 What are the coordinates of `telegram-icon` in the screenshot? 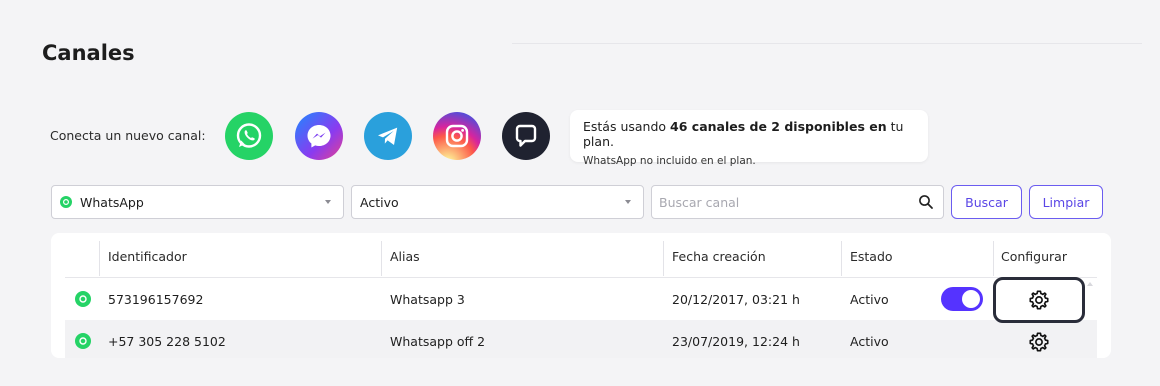 It's located at (388, 136).